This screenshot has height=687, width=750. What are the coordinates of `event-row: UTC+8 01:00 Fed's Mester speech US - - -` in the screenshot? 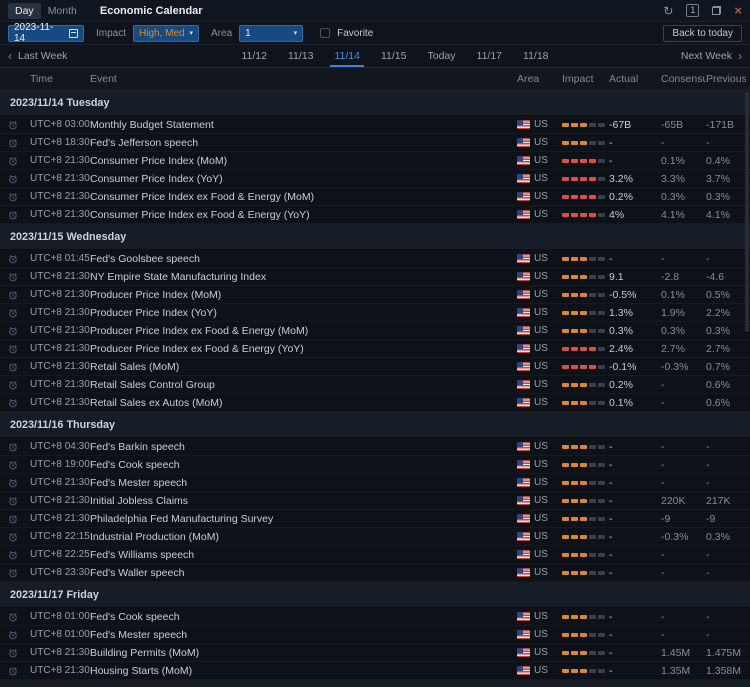 It's located at (375, 635).